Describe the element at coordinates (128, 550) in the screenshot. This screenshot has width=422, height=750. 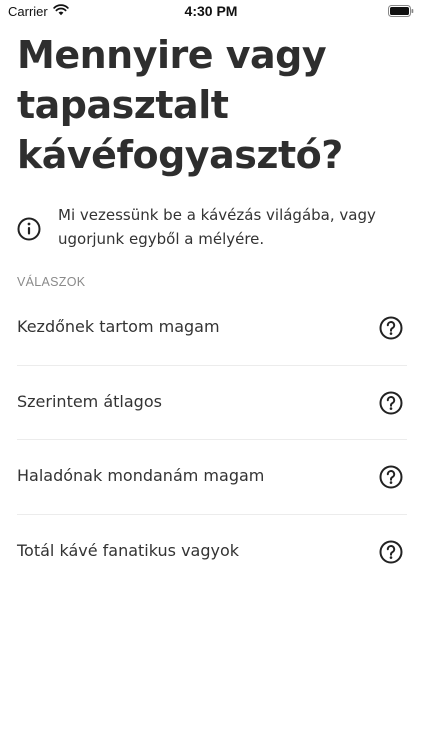
I see `answer-label: Totál kávé fanatikus vagyok` at that location.